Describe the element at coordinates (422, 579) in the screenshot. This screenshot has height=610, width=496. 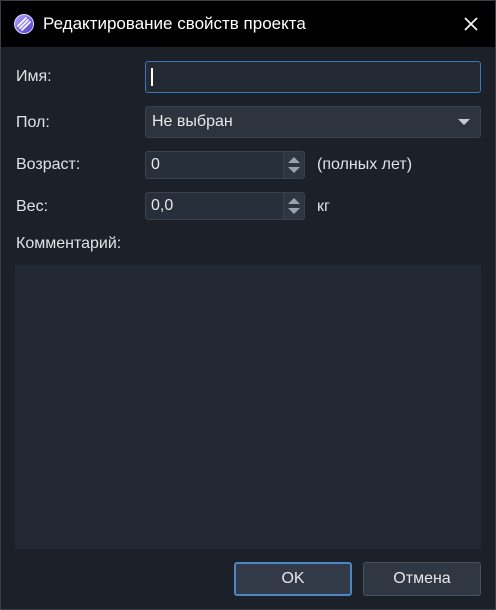
I see `cancel-button: Отмена` at that location.